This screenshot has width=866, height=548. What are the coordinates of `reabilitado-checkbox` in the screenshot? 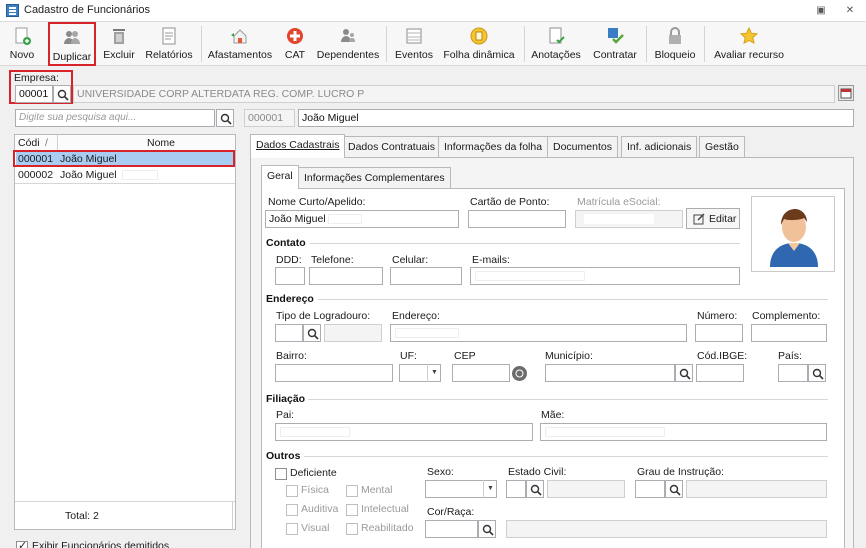 It's located at (352, 529).